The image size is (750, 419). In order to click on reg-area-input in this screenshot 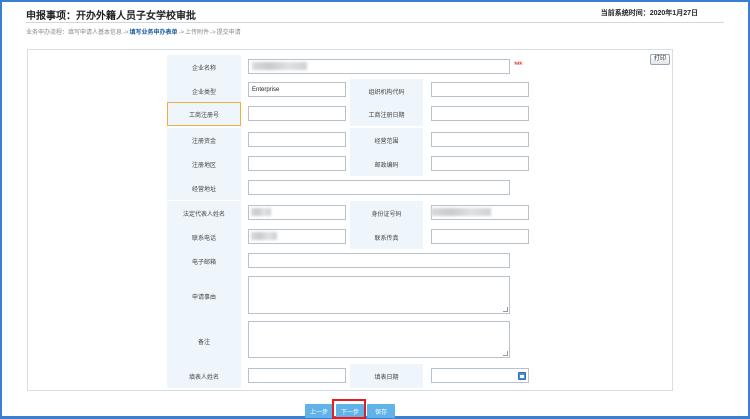, I will do `click(297, 163)`.